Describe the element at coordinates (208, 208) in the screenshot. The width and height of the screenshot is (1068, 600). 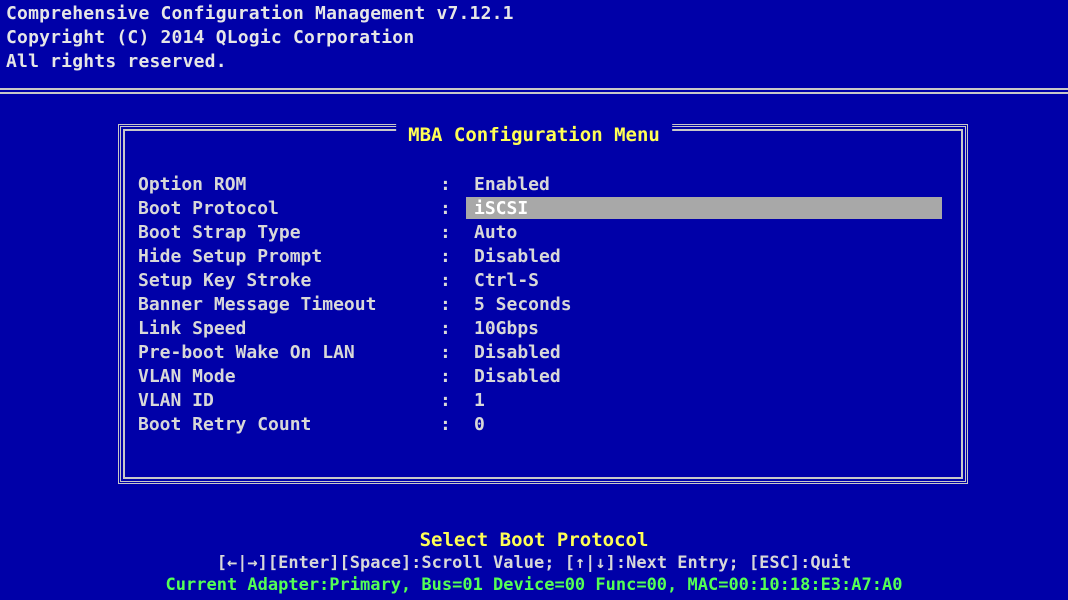
I see `menu-item-label: Boot Protocol` at that location.